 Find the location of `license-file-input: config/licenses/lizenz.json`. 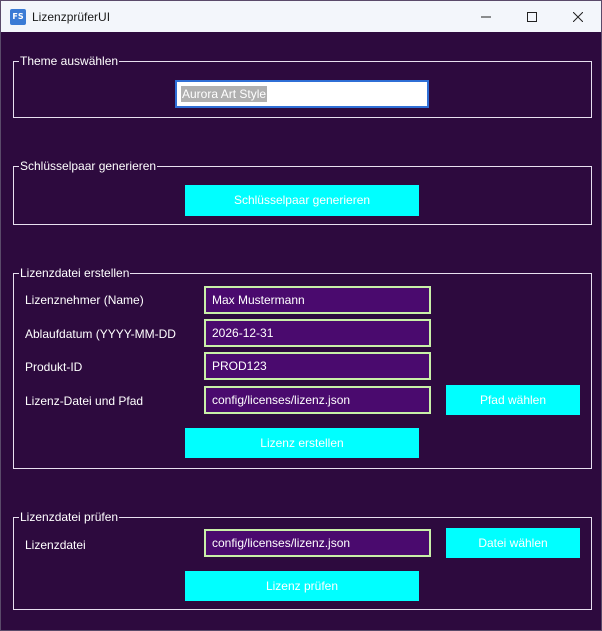

license-file-input: config/licenses/lizenz.json is located at coordinates (317, 543).